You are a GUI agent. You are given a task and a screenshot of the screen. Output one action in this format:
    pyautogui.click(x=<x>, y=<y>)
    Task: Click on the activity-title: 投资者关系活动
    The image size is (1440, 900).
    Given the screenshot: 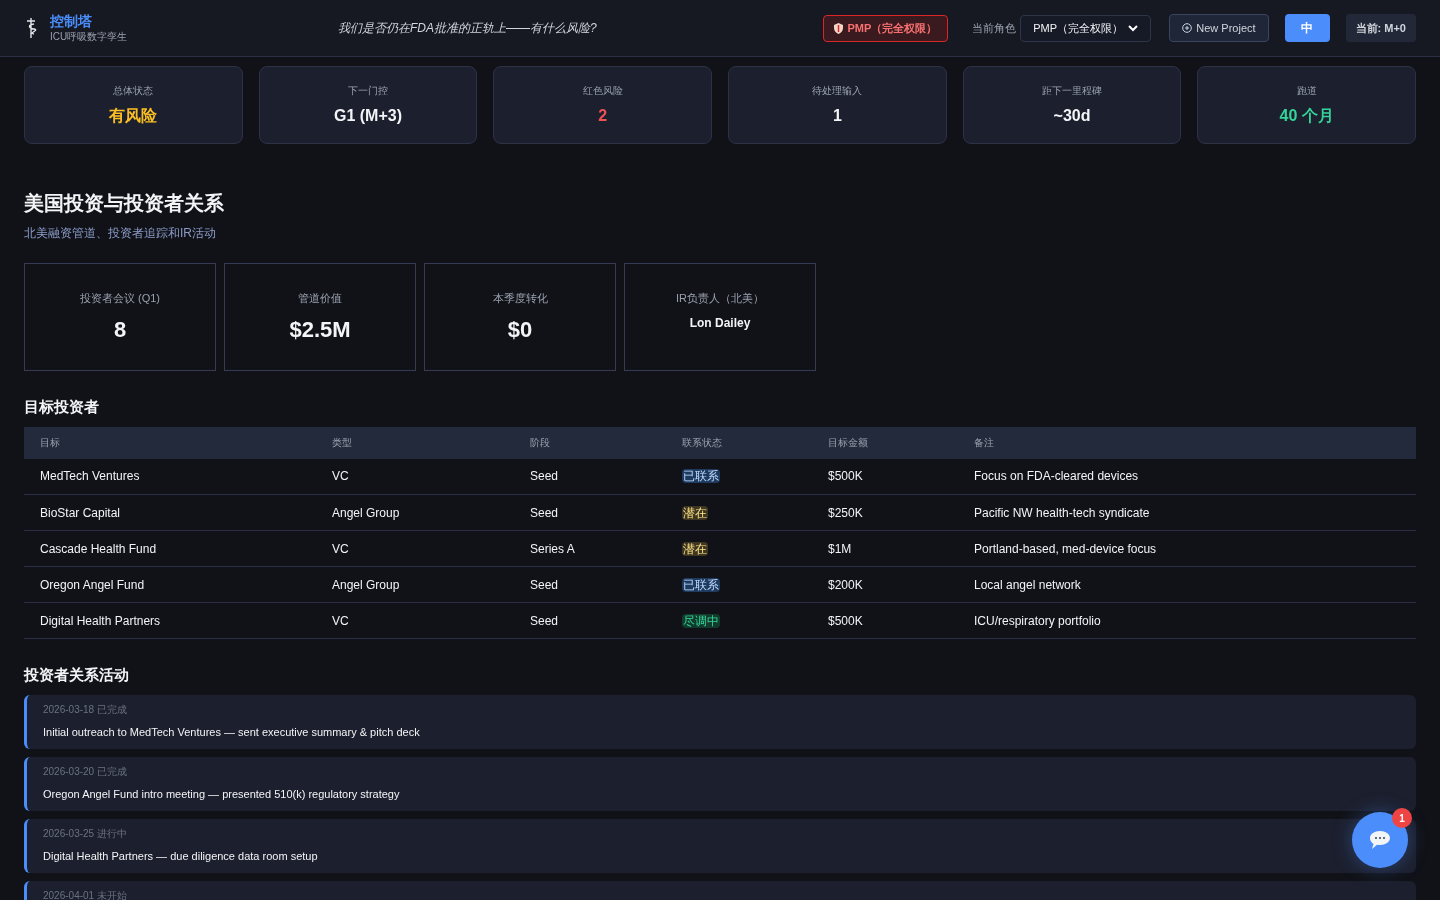 What is the action you would take?
    pyautogui.click(x=77, y=675)
    